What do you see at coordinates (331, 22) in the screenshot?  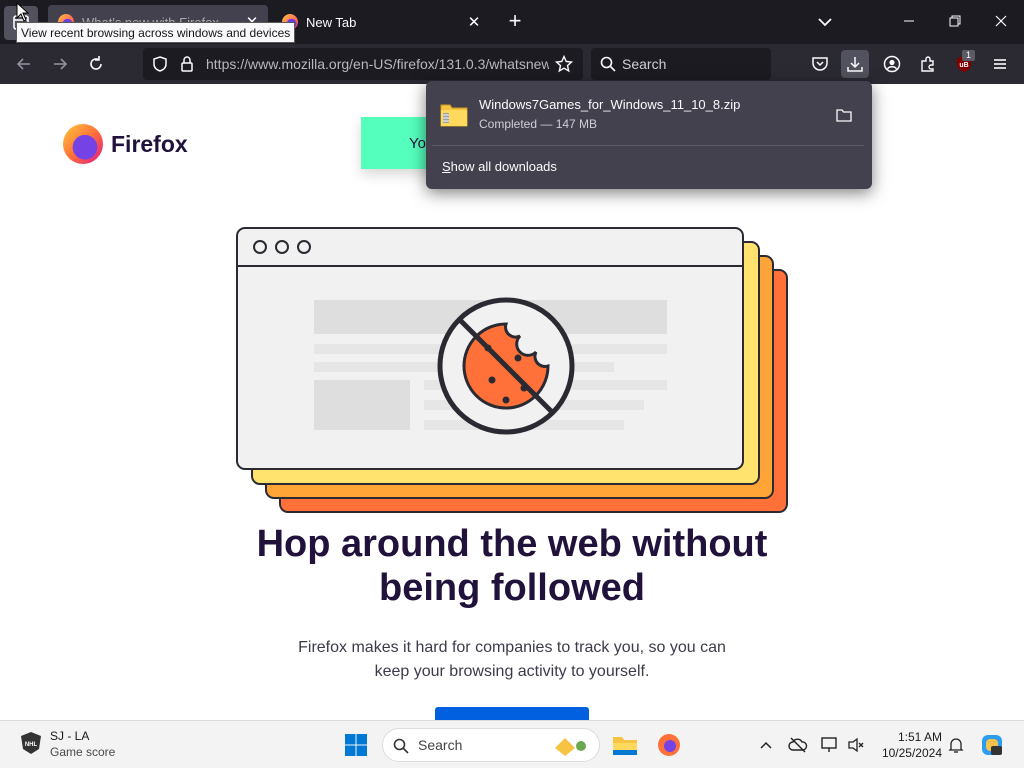 I see `tab-title: New Tab` at bounding box center [331, 22].